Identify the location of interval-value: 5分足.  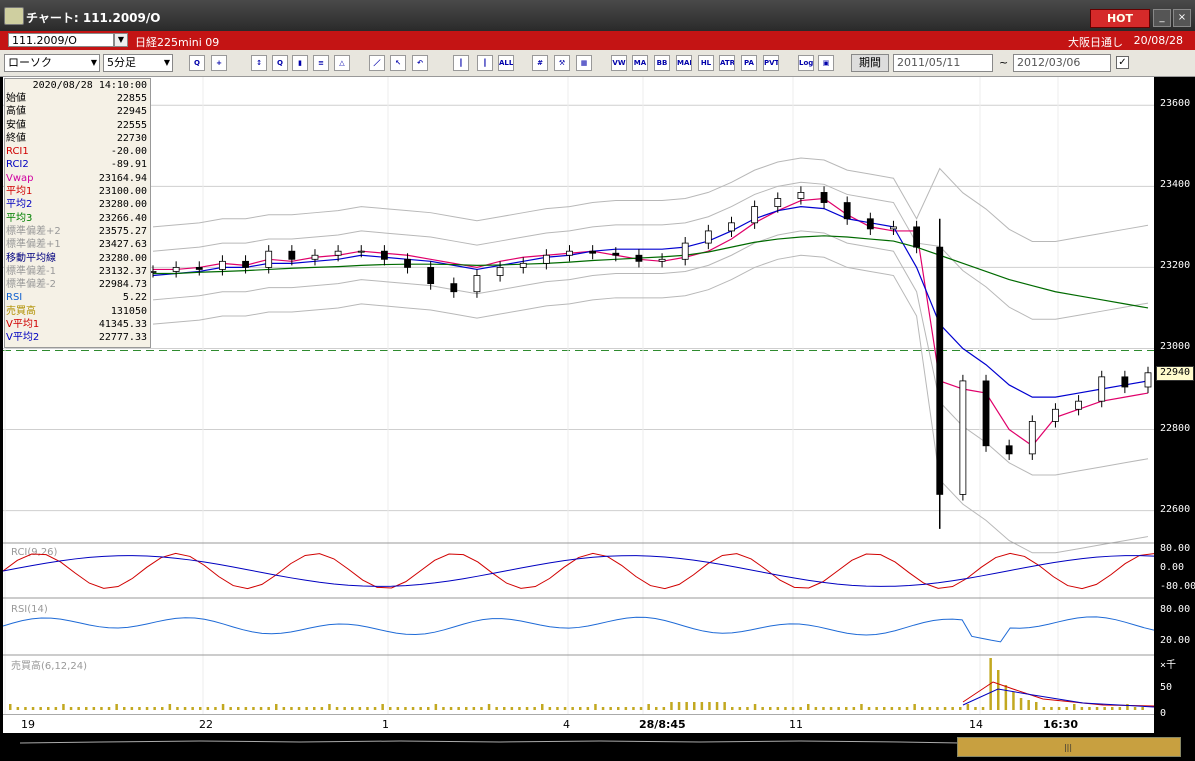
(121, 62).